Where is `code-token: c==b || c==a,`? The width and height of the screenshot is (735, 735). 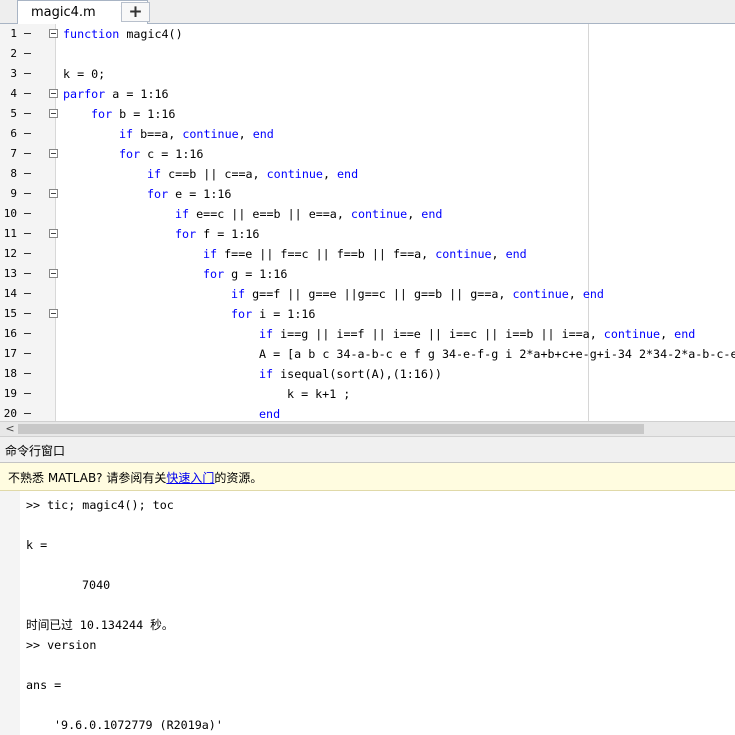 code-token: c==b || c==a, is located at coordinates (214, 174).